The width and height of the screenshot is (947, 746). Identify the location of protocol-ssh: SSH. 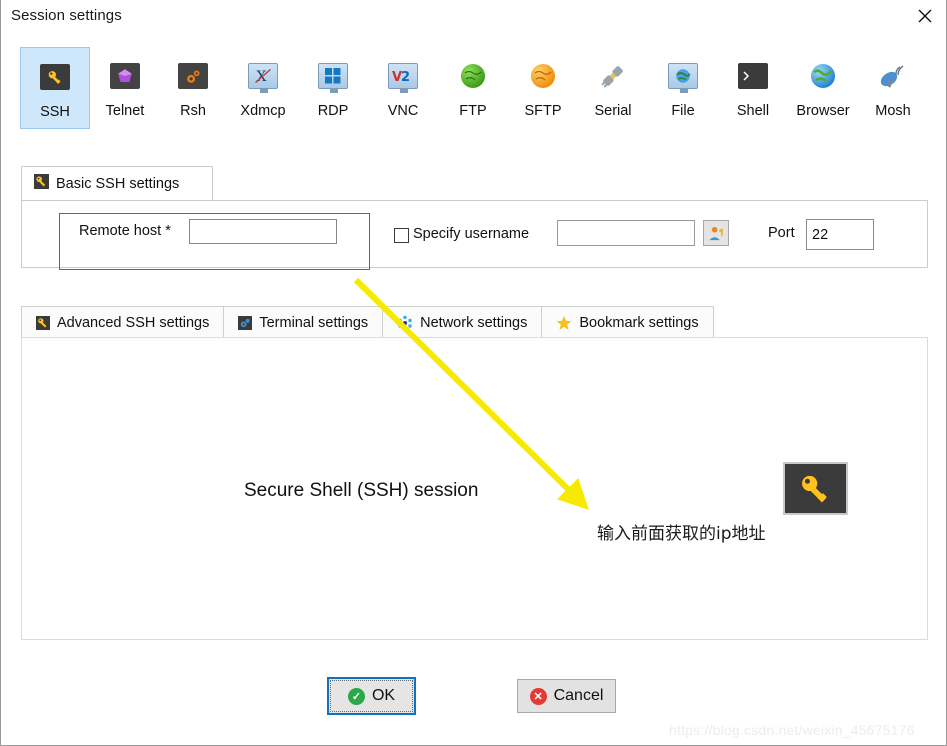
(55, 88).